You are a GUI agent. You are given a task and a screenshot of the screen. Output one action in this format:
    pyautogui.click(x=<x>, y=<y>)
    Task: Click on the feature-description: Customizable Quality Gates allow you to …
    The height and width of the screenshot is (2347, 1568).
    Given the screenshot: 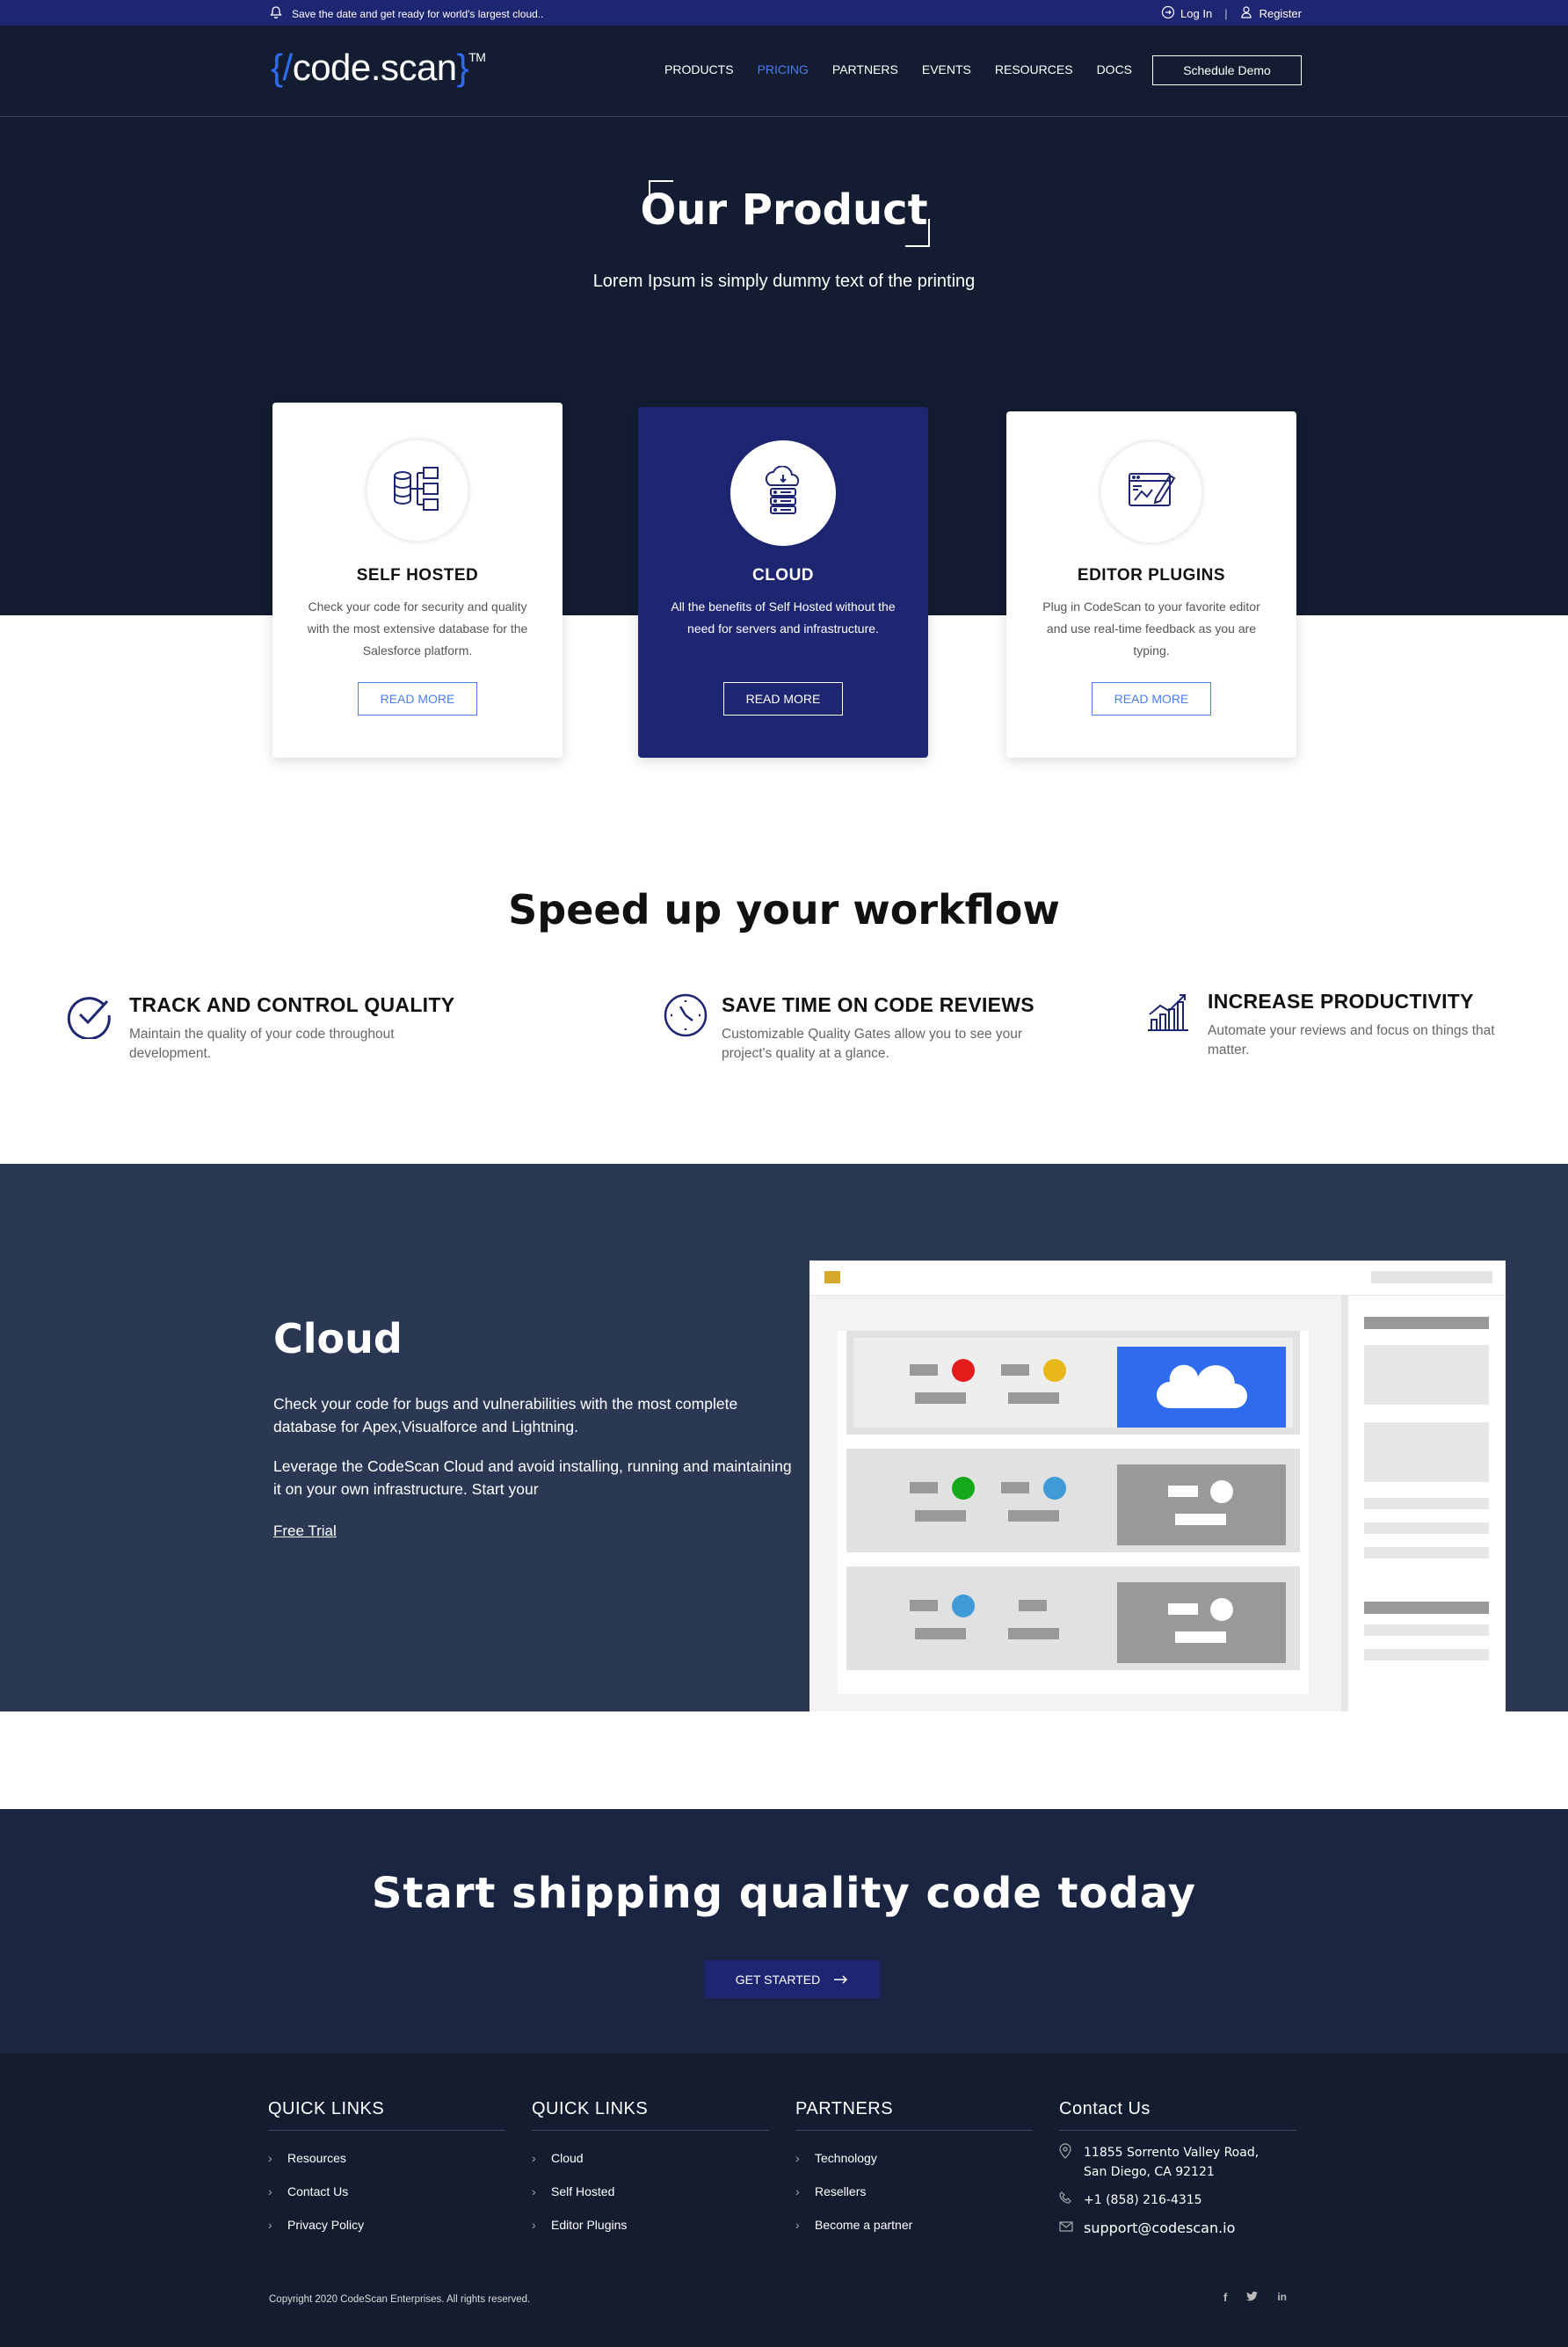 What is the action you would take?
    pyautogui.click(x=872, y=1044)
    